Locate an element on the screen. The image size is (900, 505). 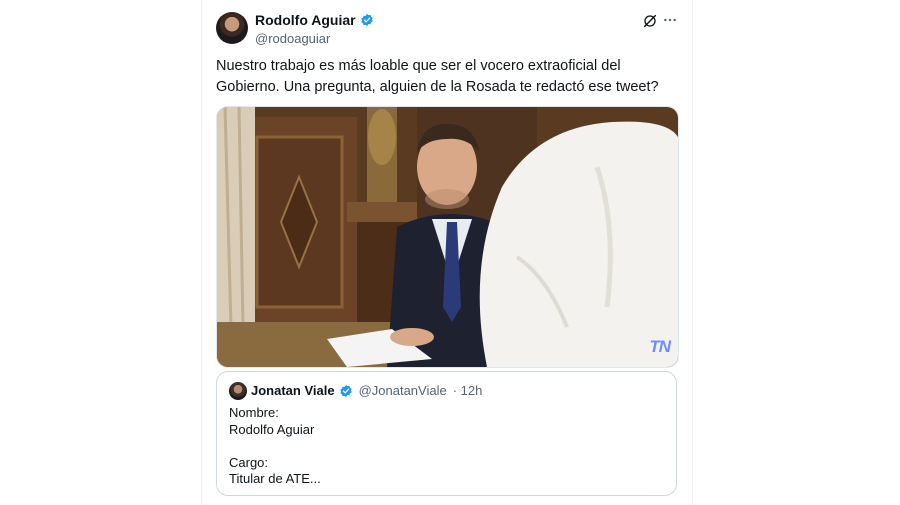
author-name-row: Rodolfo Aguiar is located at coordinates (314, 20).